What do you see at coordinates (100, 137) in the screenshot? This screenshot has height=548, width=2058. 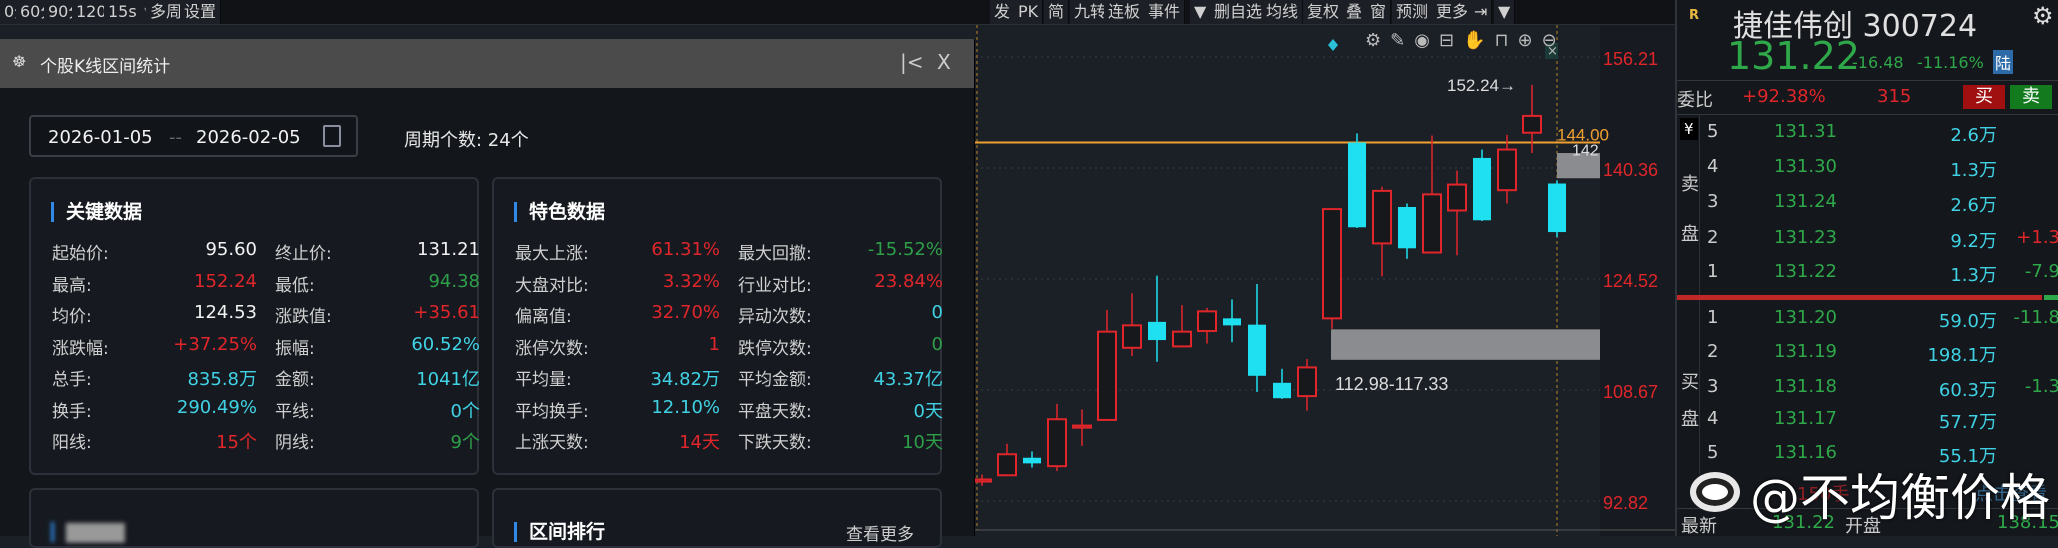 I see `start-date: 2026-01-05` at bounding box center [100, 137].